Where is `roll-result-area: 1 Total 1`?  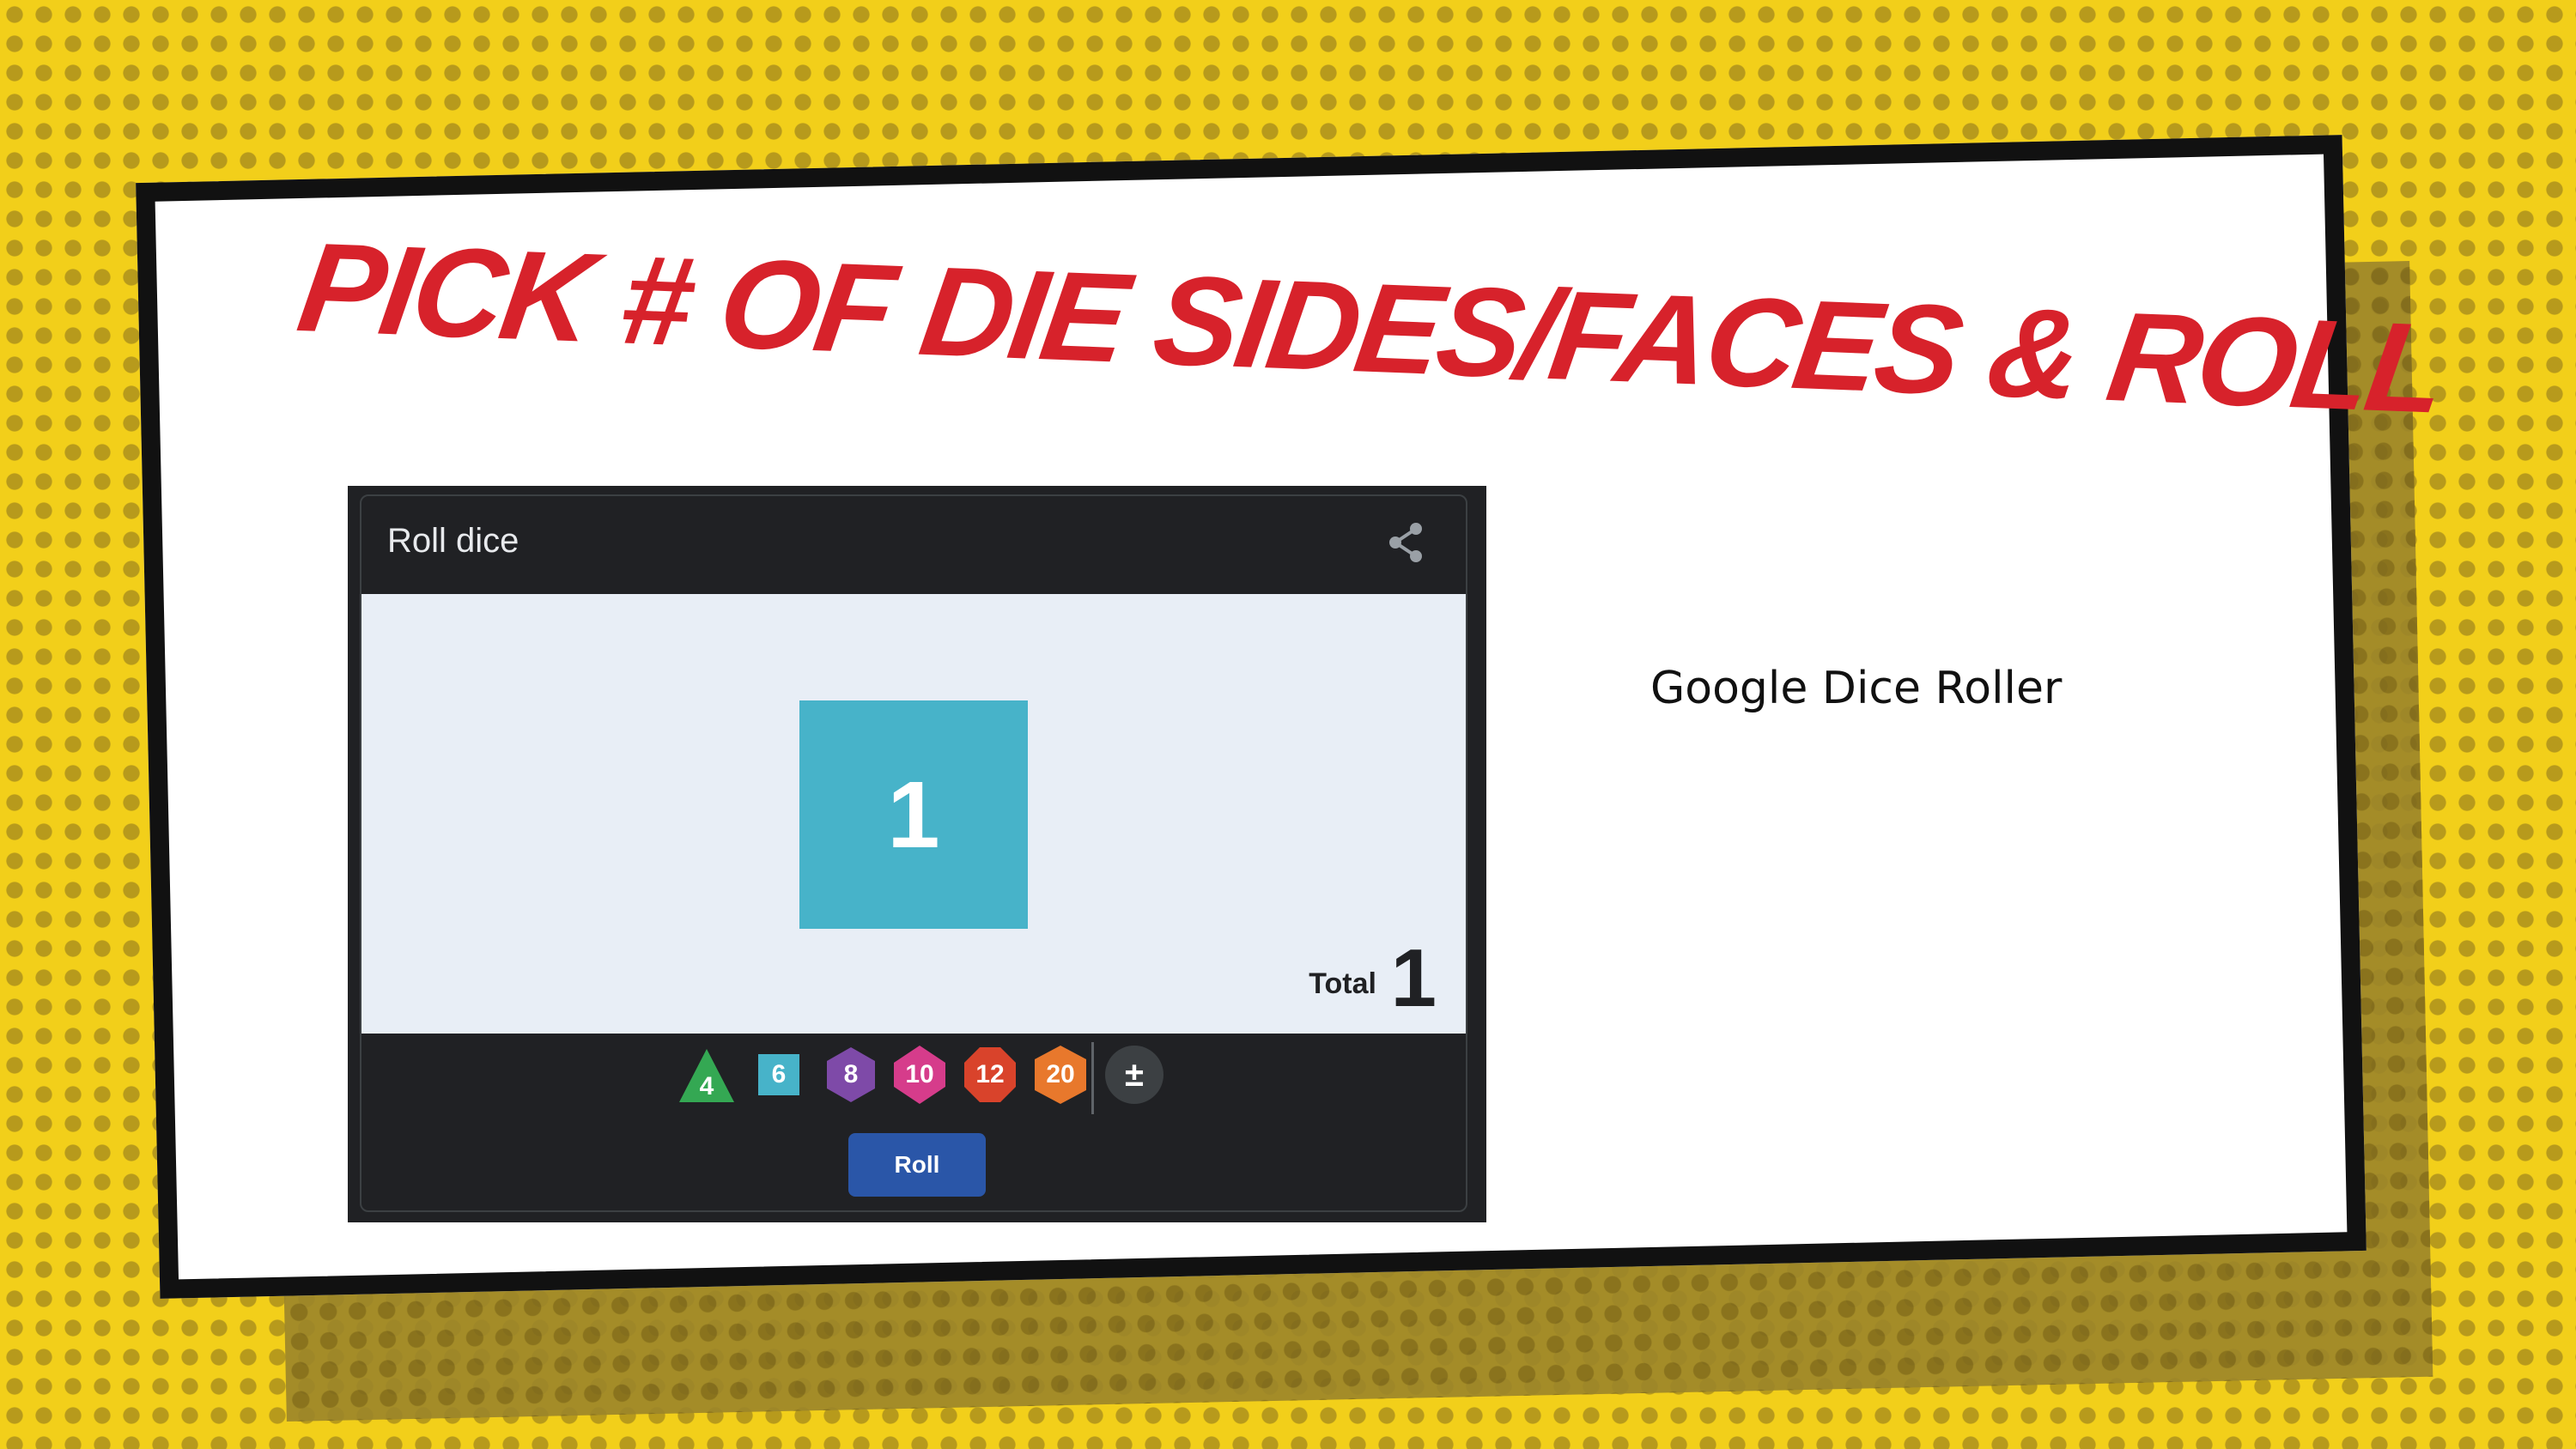
roll-result-area: 1 Total 1 is located at coordinates (914, 814).